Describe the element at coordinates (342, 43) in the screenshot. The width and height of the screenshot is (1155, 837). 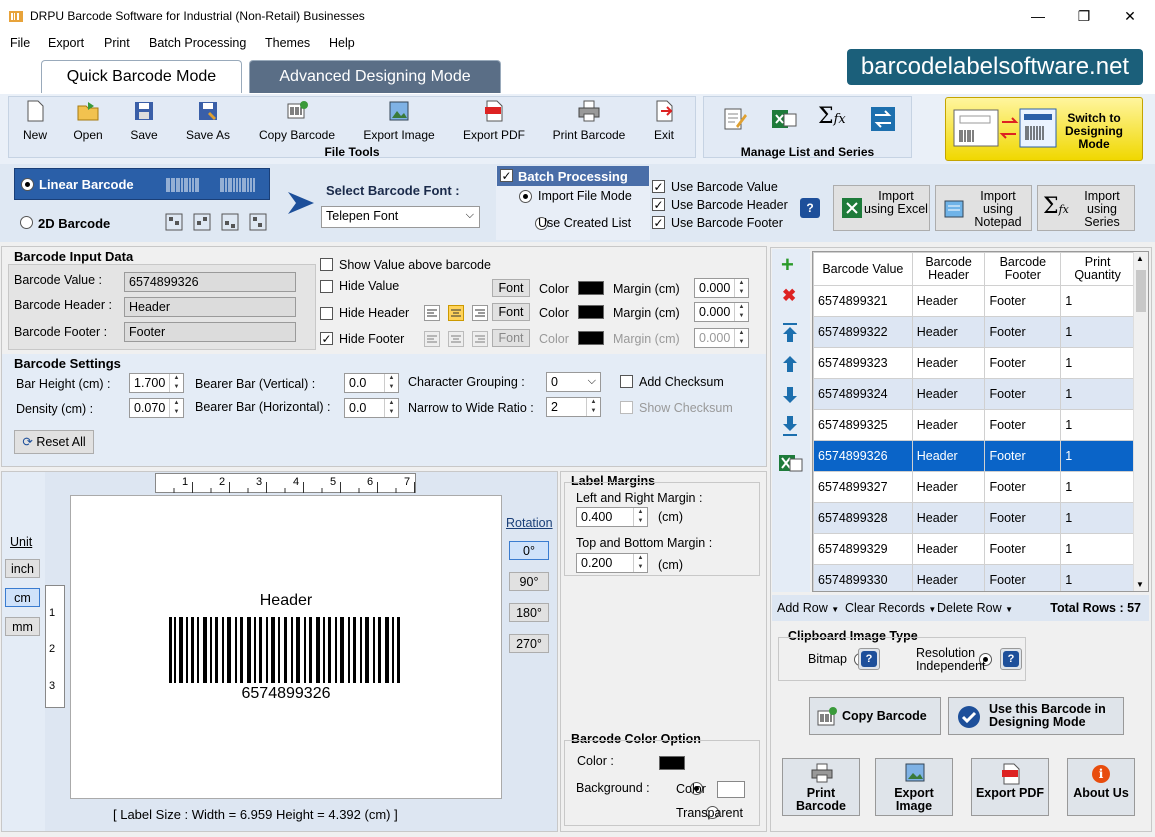
I see `menu-help: Help` at that location.